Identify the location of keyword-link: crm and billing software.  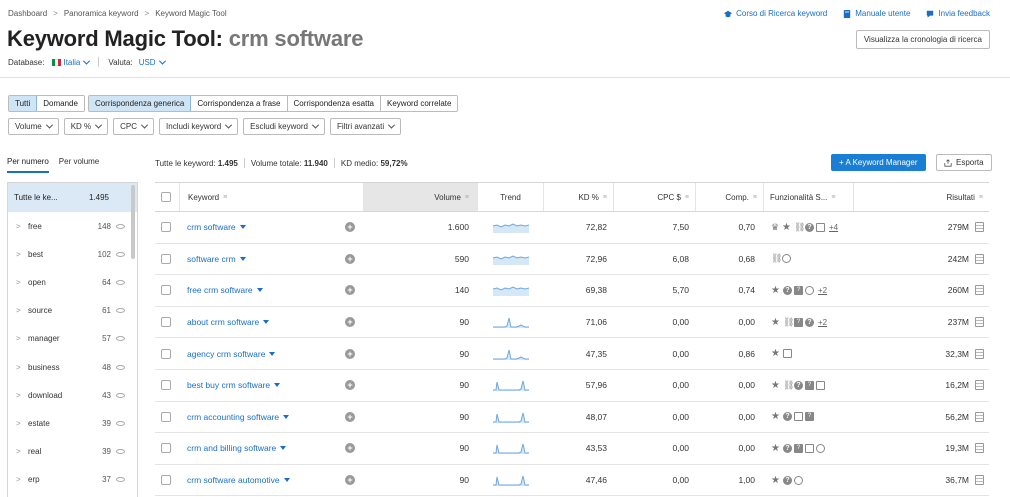
(231, 448).